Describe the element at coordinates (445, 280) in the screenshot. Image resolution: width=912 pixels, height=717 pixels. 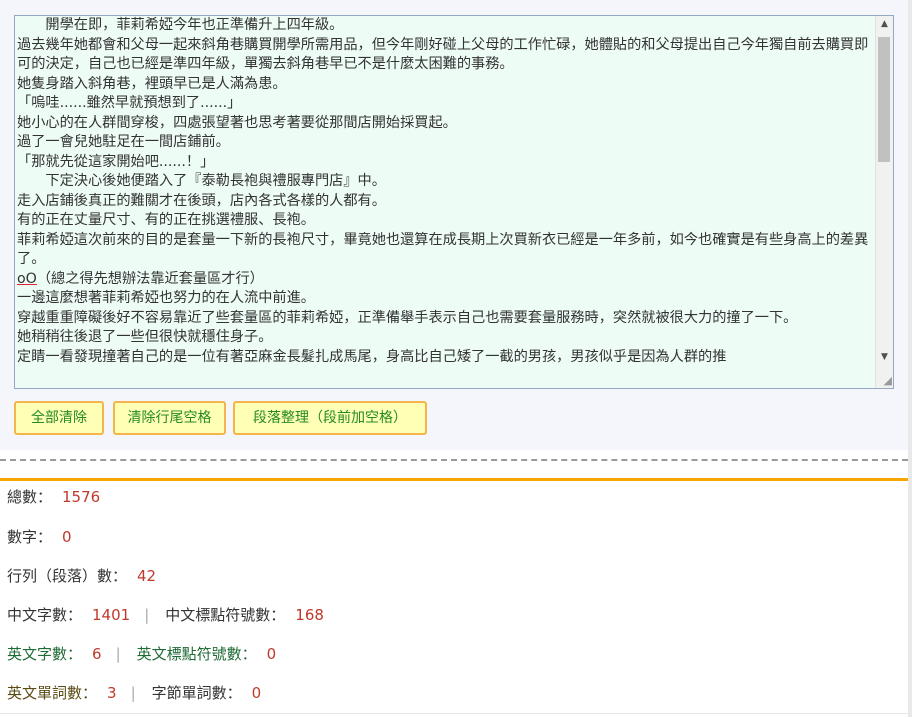
I see `editor-line: oO（總之得先想辦法靠近套量區才行）` at that location.